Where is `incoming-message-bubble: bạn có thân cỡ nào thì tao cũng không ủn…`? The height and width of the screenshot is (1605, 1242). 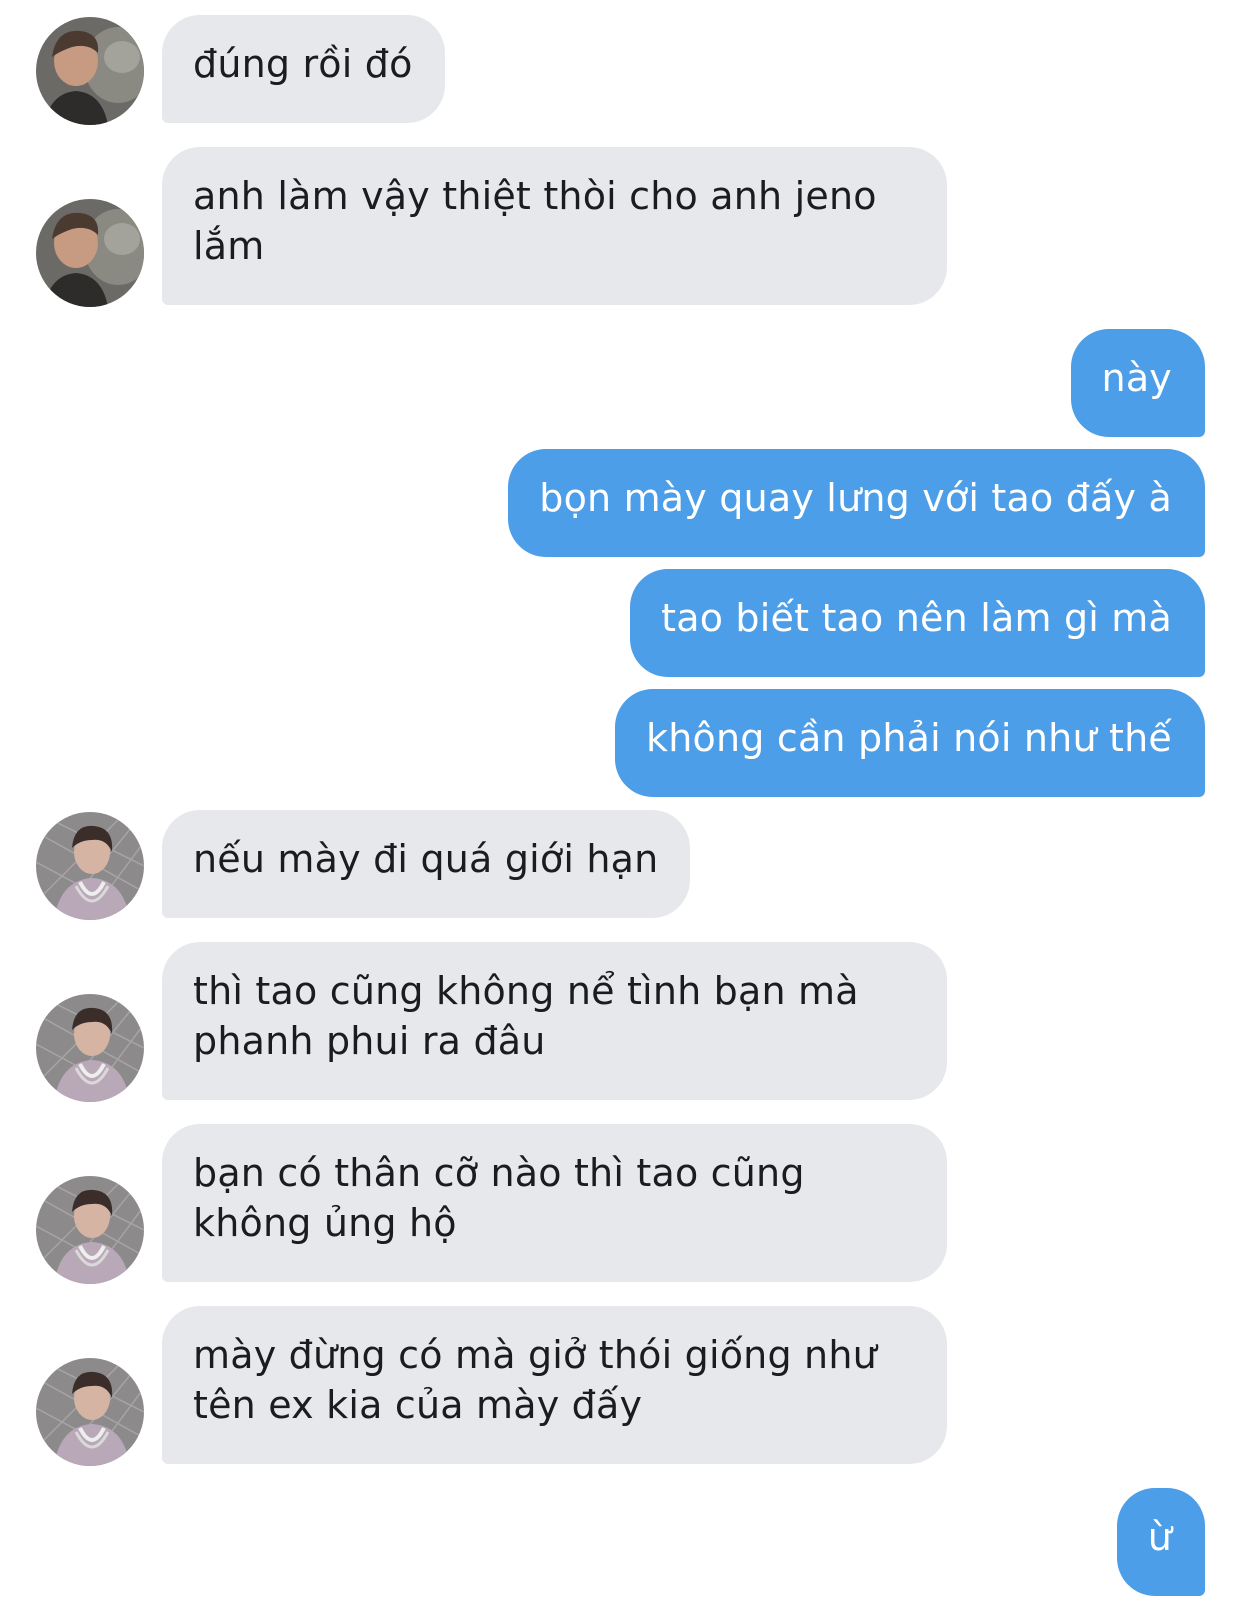 incoming-message-bubble: bạn có thân cỡ nào thì tao cũng không ủn… is located at coordinates (554, 1203).